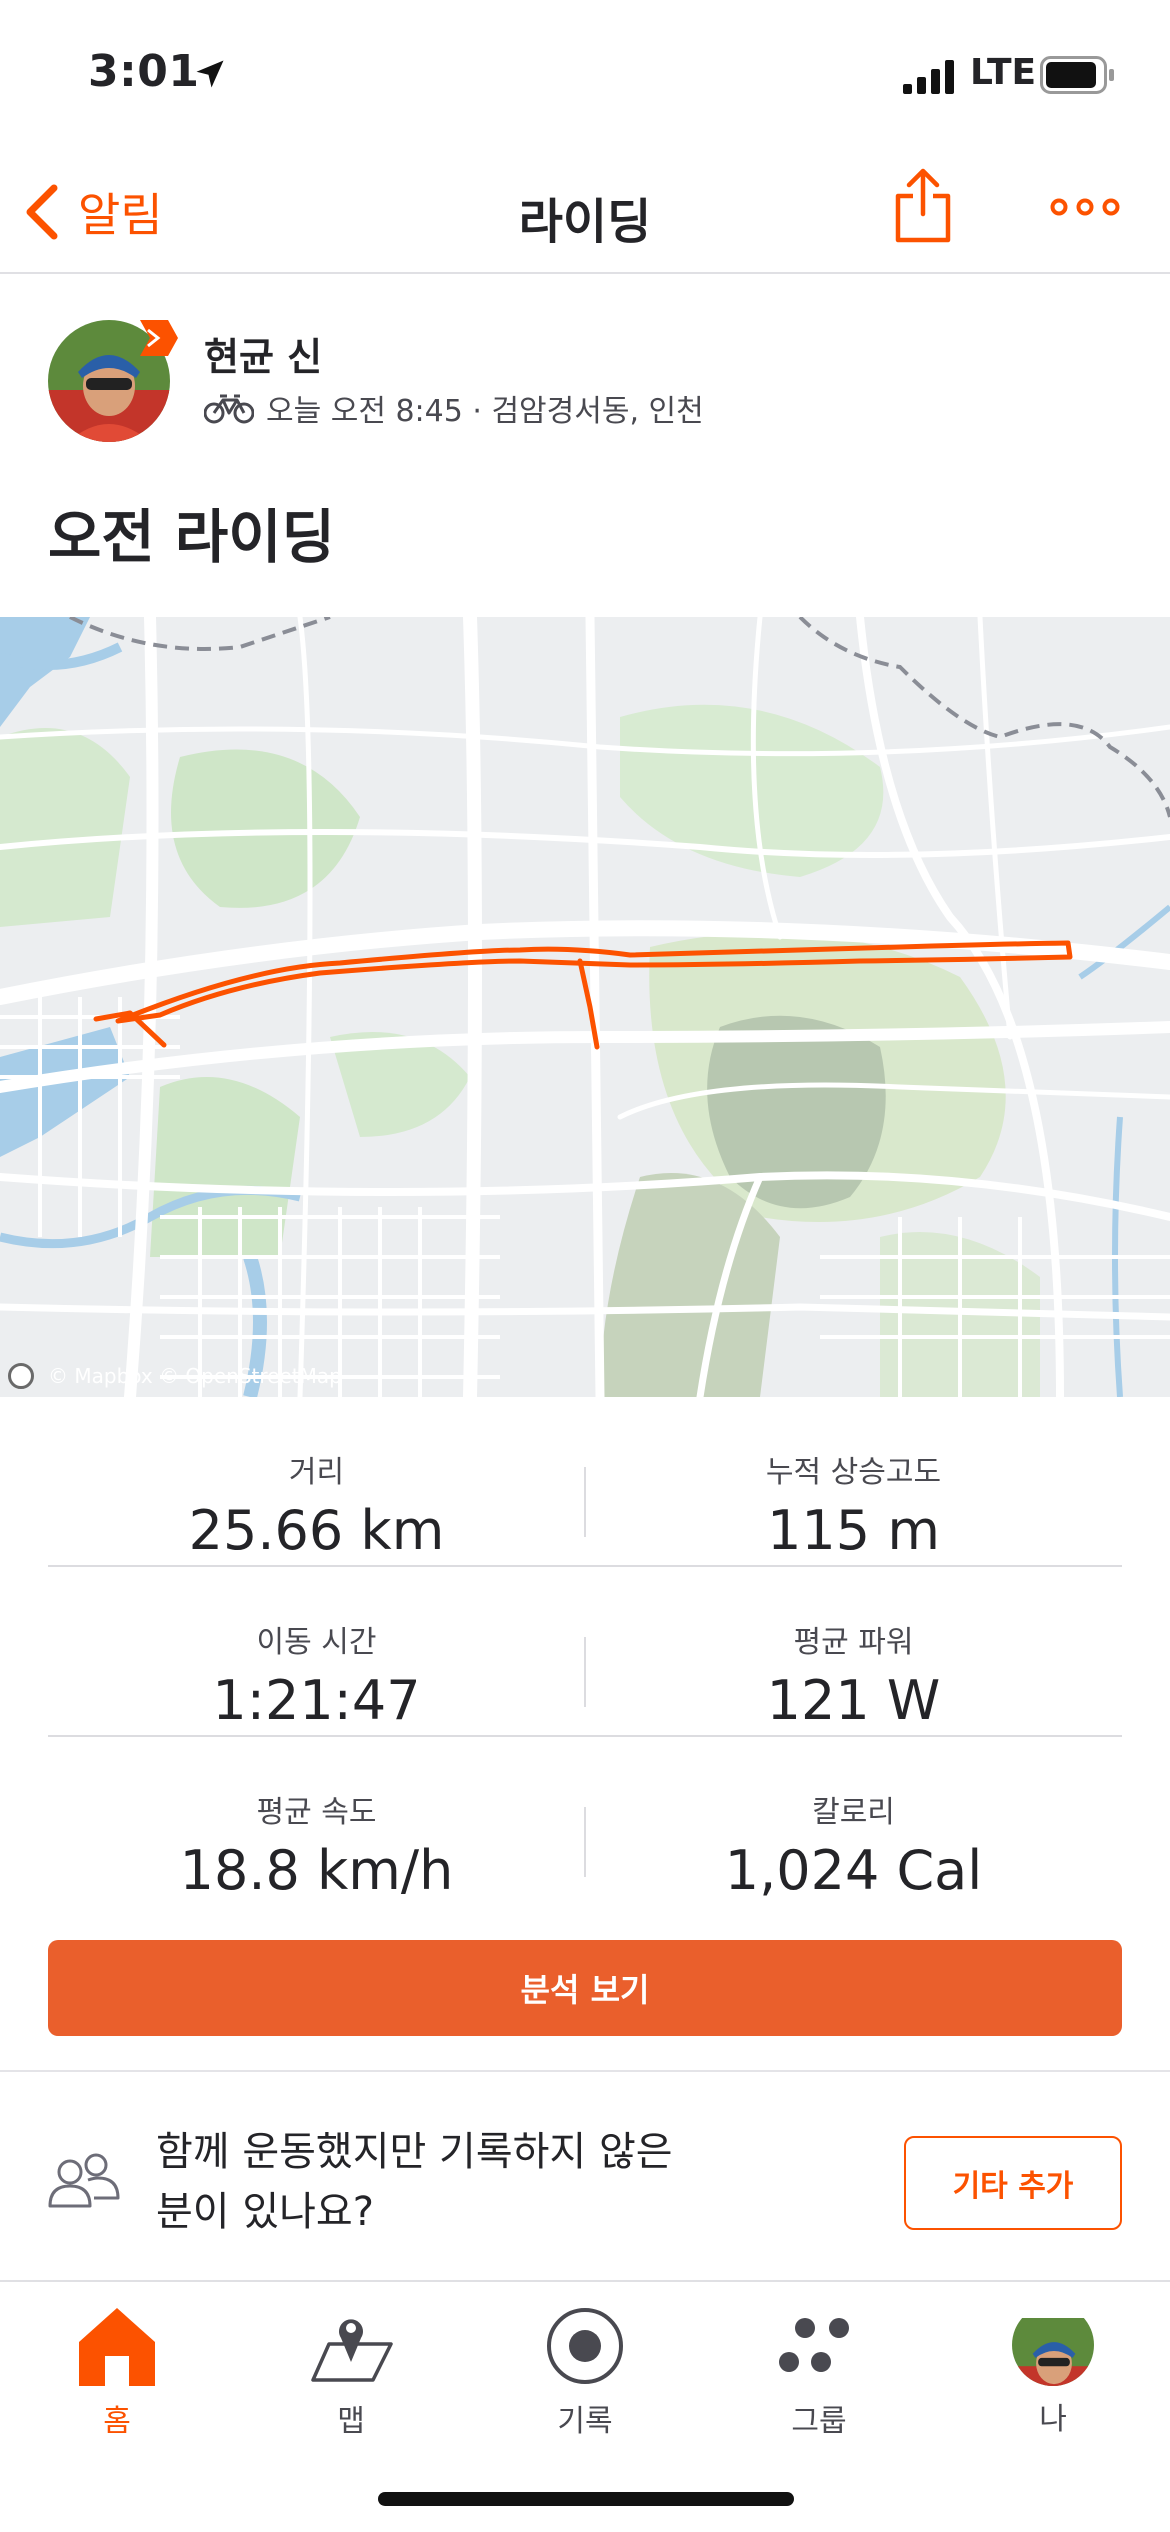  What do you see at coordinates (814, 2345) in the screenshot?
I see `groups-icon` at bounding box center [814, 2345].